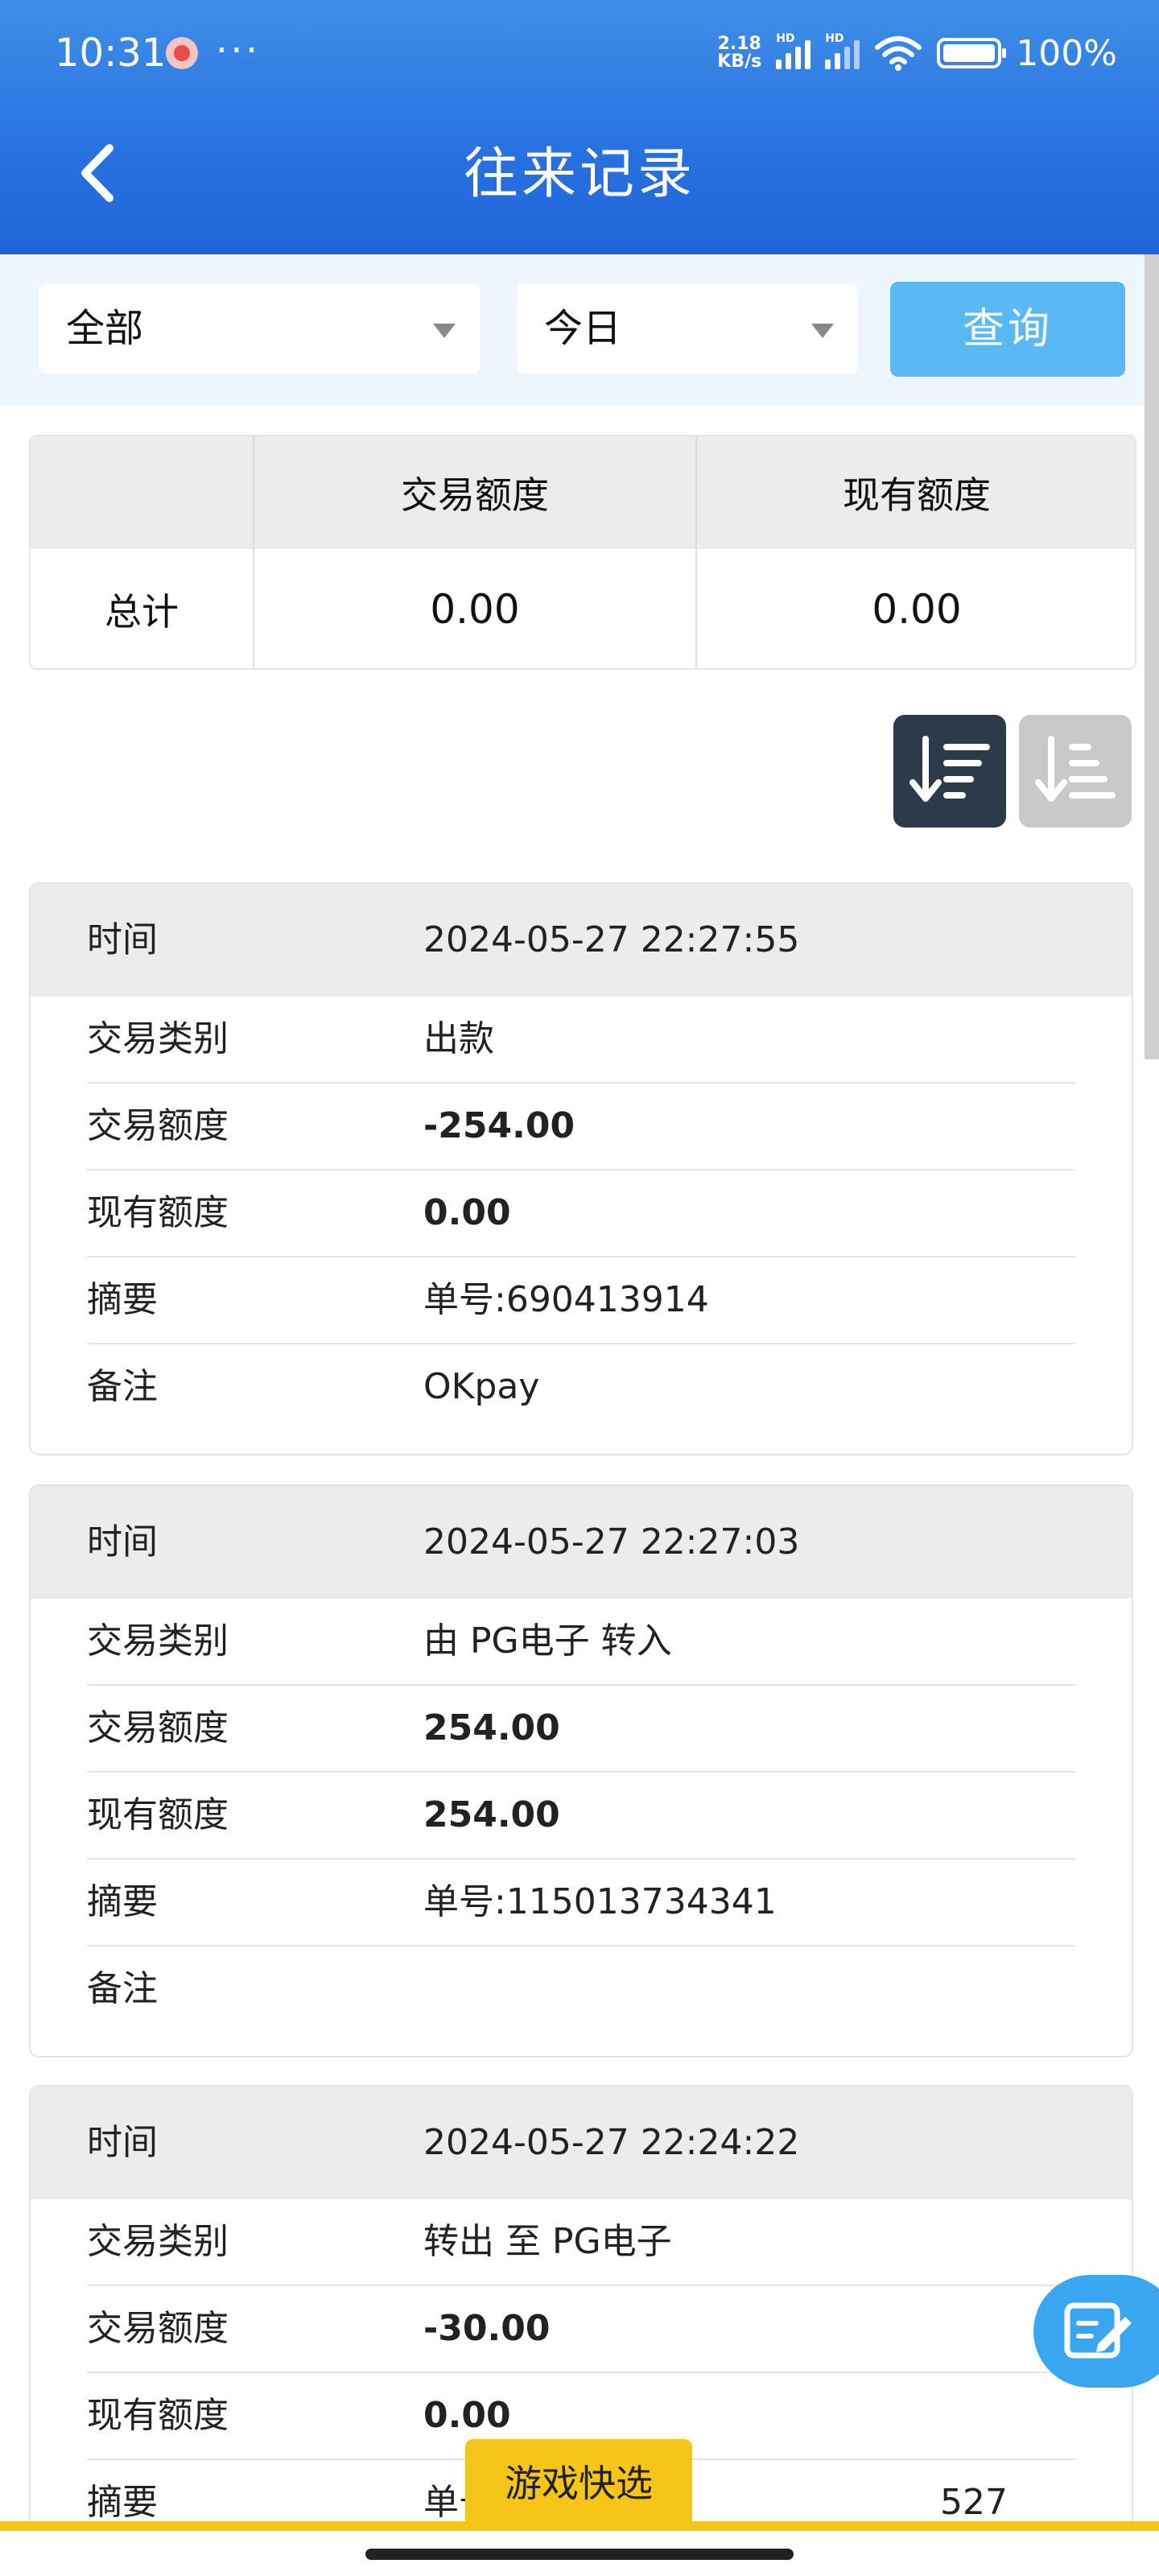  What do you see at coordinates (842, 50) in the screenshot?
I see `signal-icon-2: HD` at bounding box center [842, 50].